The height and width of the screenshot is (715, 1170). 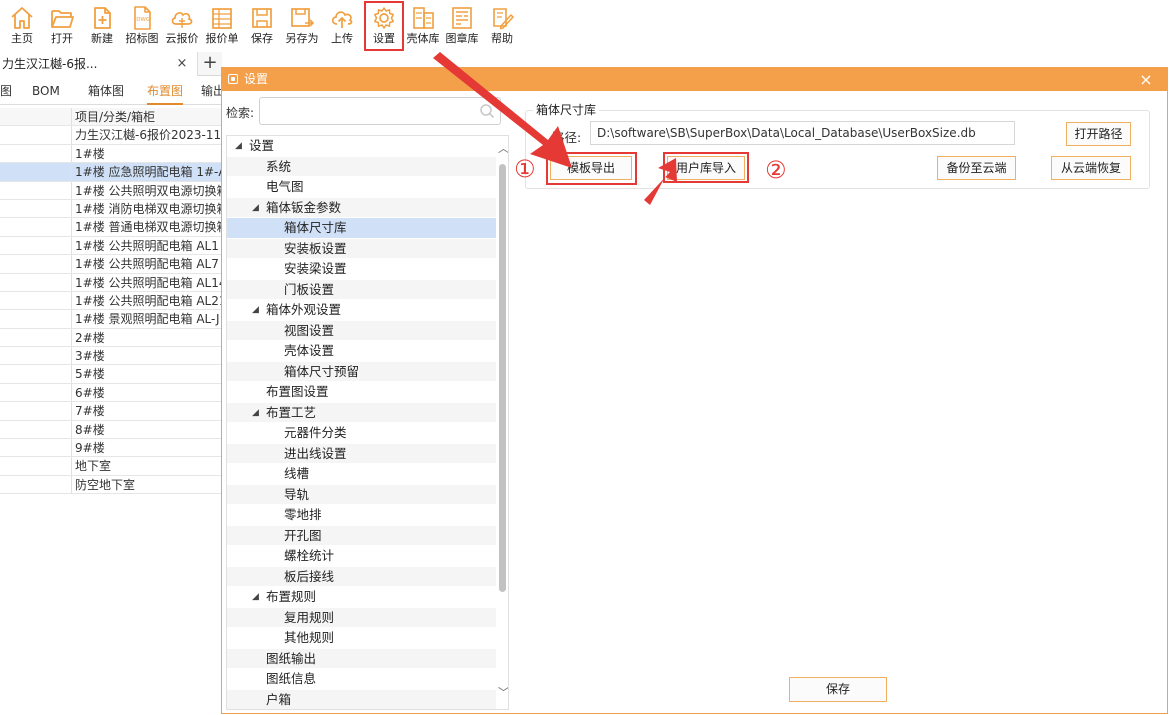 What do you see at coordinates (111, 172) in the screenshot?
I see `table-row: 1#楼 应急照明配电箱 1#-A` at bounding box center [111, 172].